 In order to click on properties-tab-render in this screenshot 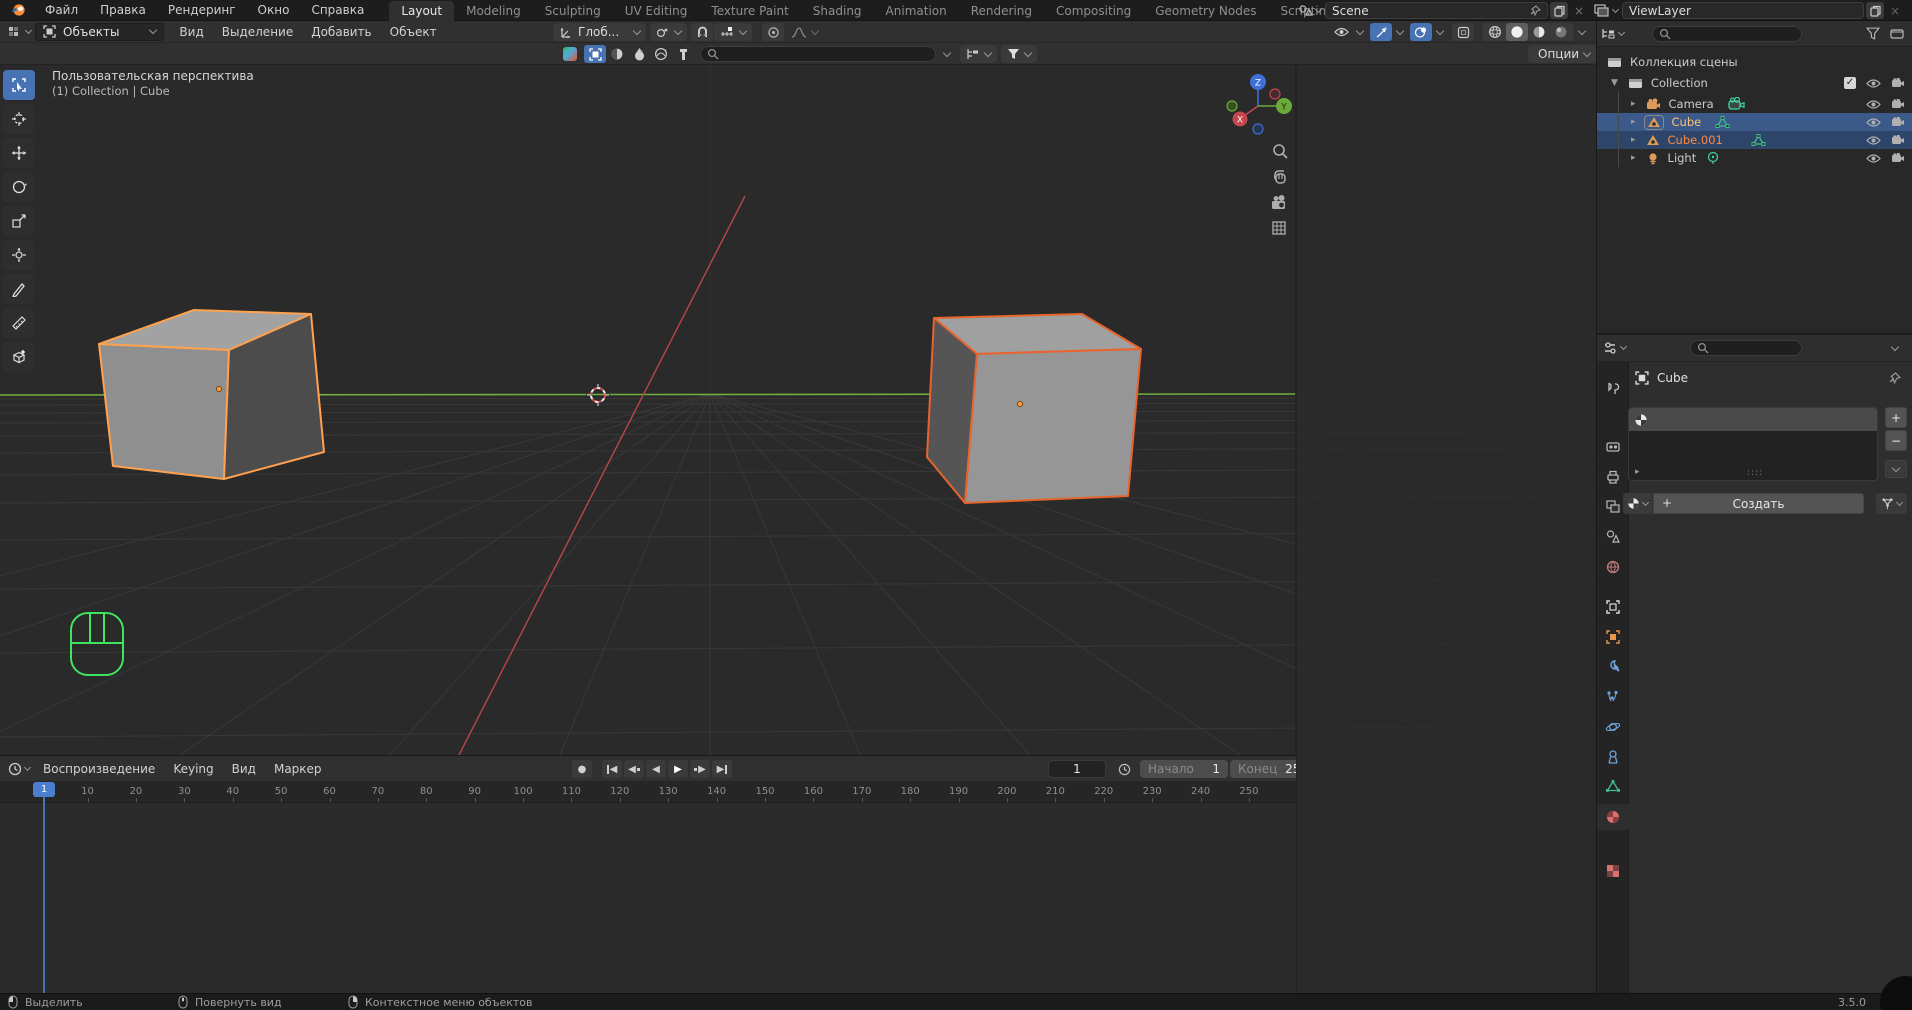, I will do `click(1613, 447)`.